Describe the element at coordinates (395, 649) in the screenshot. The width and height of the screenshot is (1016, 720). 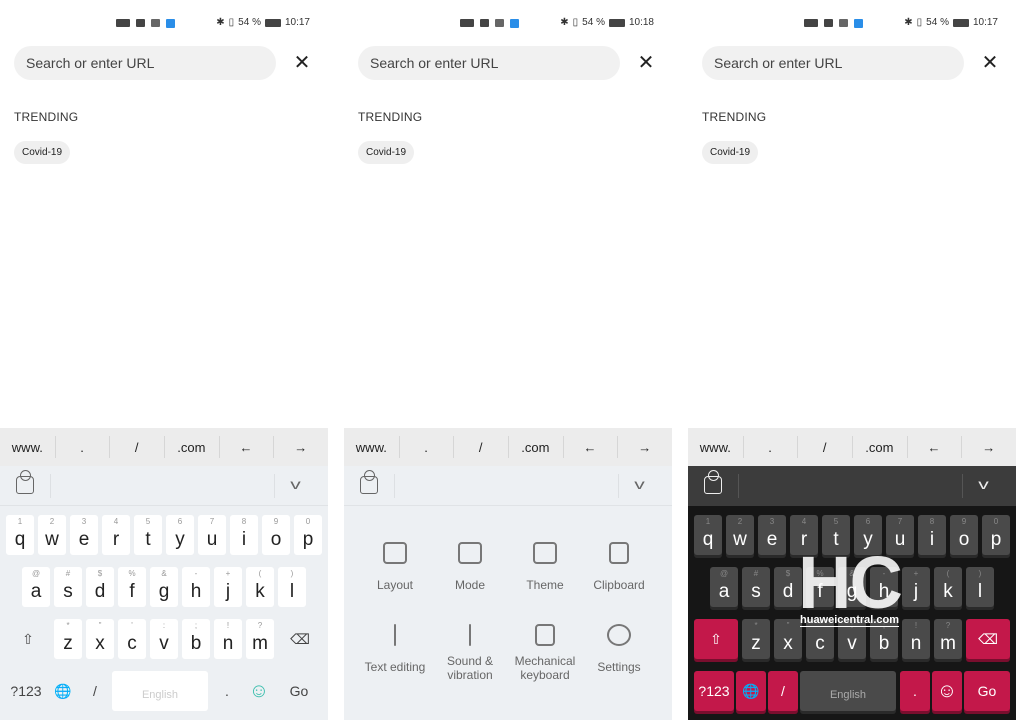
I see `menu-text-editing: Text editing` at that location.